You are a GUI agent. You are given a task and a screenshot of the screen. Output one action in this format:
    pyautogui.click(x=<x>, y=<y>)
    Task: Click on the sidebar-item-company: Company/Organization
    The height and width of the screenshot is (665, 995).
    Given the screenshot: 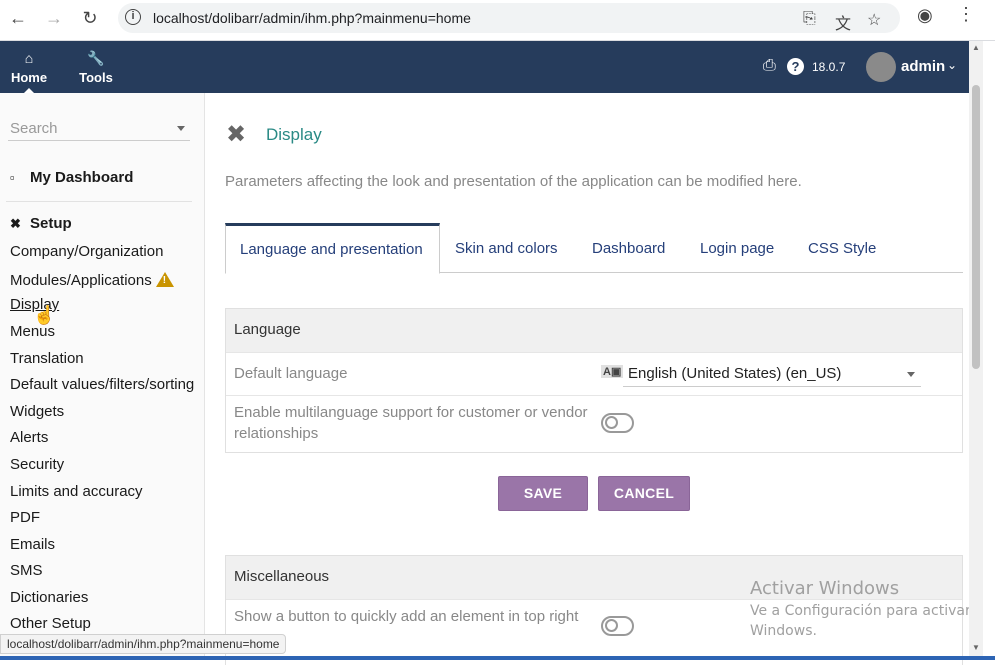 What is the action you would take?
    pyautogui.click(x=86, y=251)
    